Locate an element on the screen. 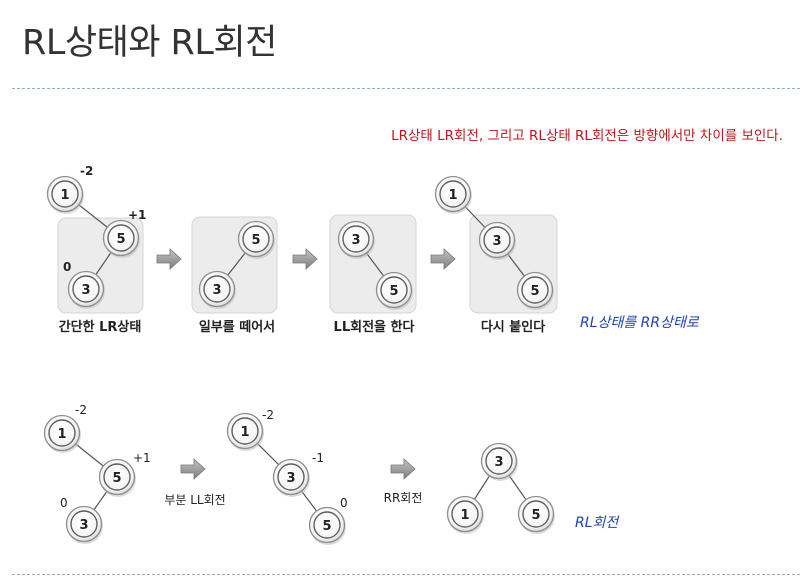  handwritten-note: RL상태를 RR상태로 is located at coordinates (640, 323).